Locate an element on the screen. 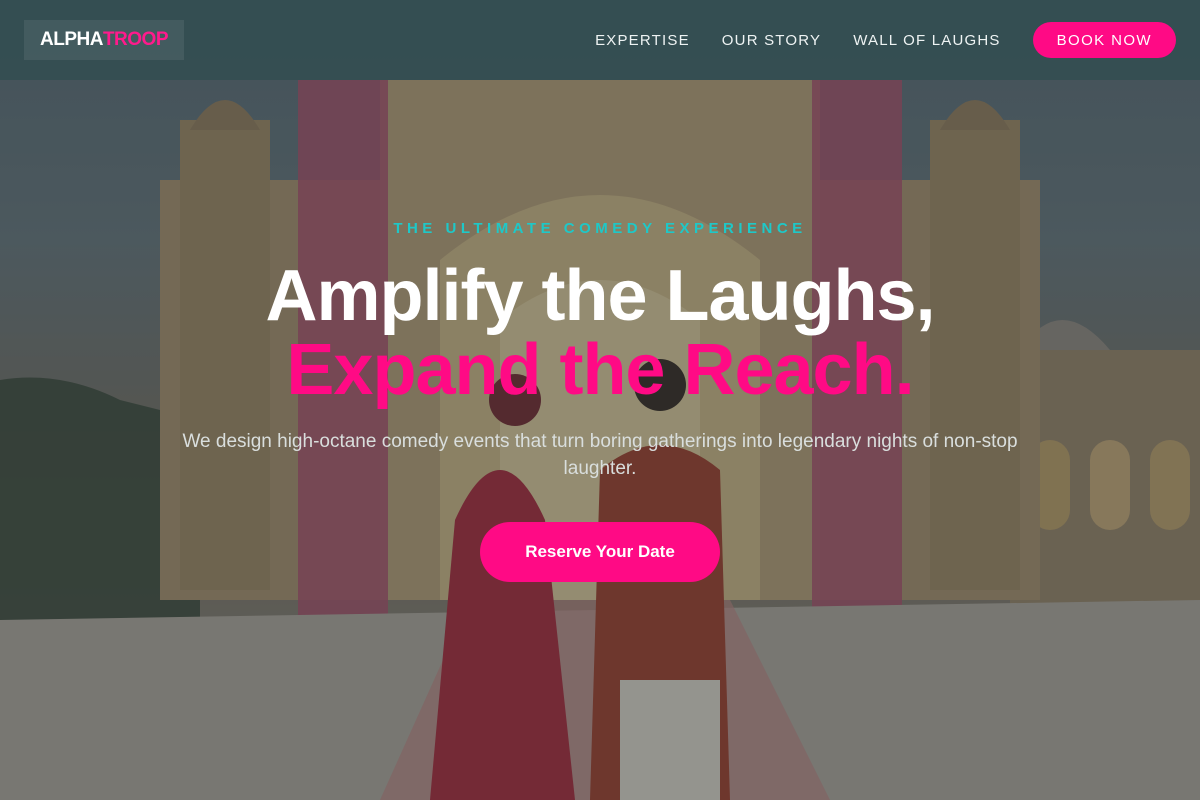 The image size is (1200, 800). hero-headline-line1: Amplify the Laughs, is located at coordinates (600, 296).